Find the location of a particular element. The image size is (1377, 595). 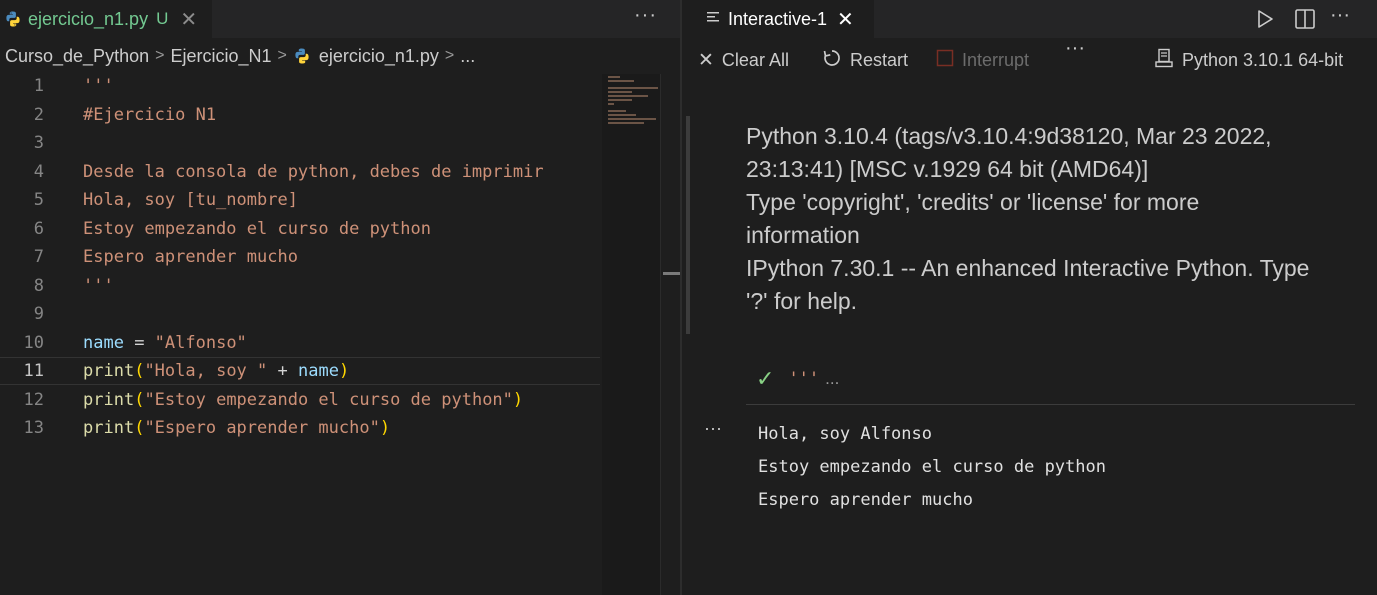

code-line: 1 ''' is located at coordinates (300, 86).